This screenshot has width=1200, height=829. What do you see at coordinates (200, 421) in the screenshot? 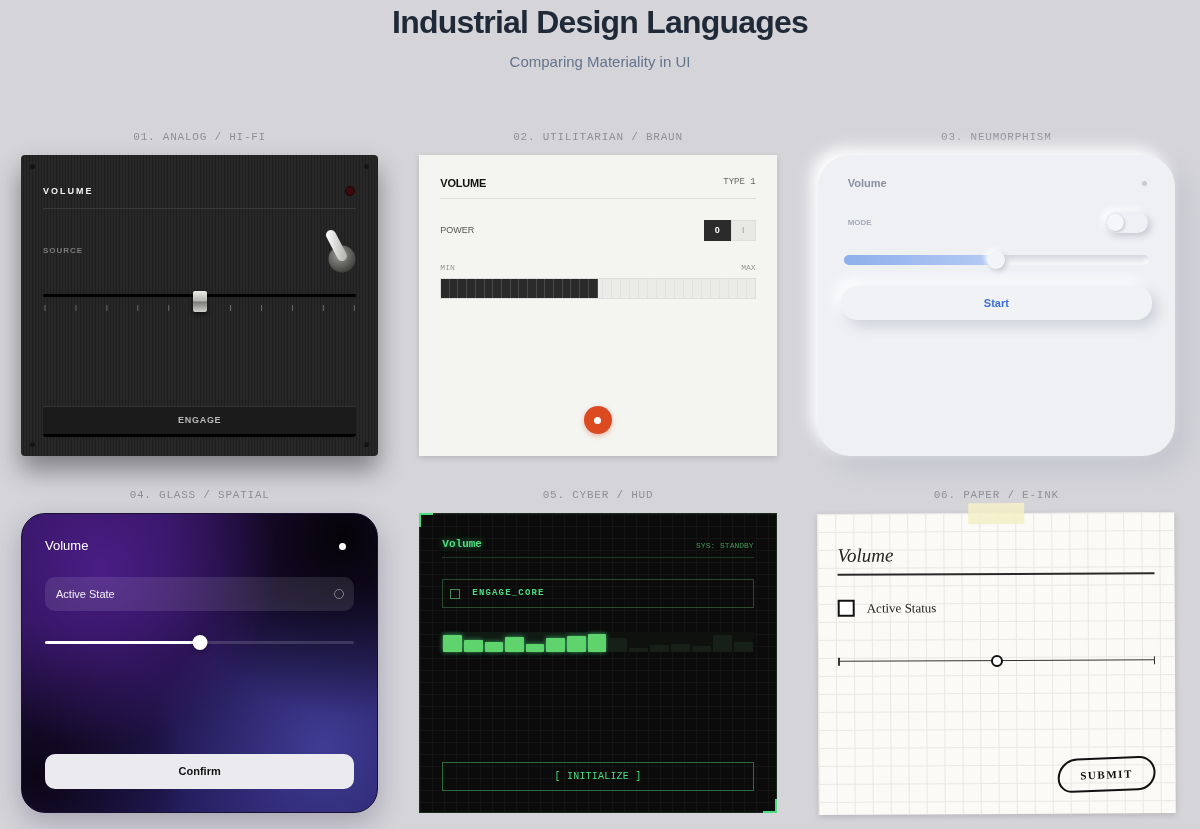
I see `engage-button: ENGAGE` at bounding box center [200, 421].